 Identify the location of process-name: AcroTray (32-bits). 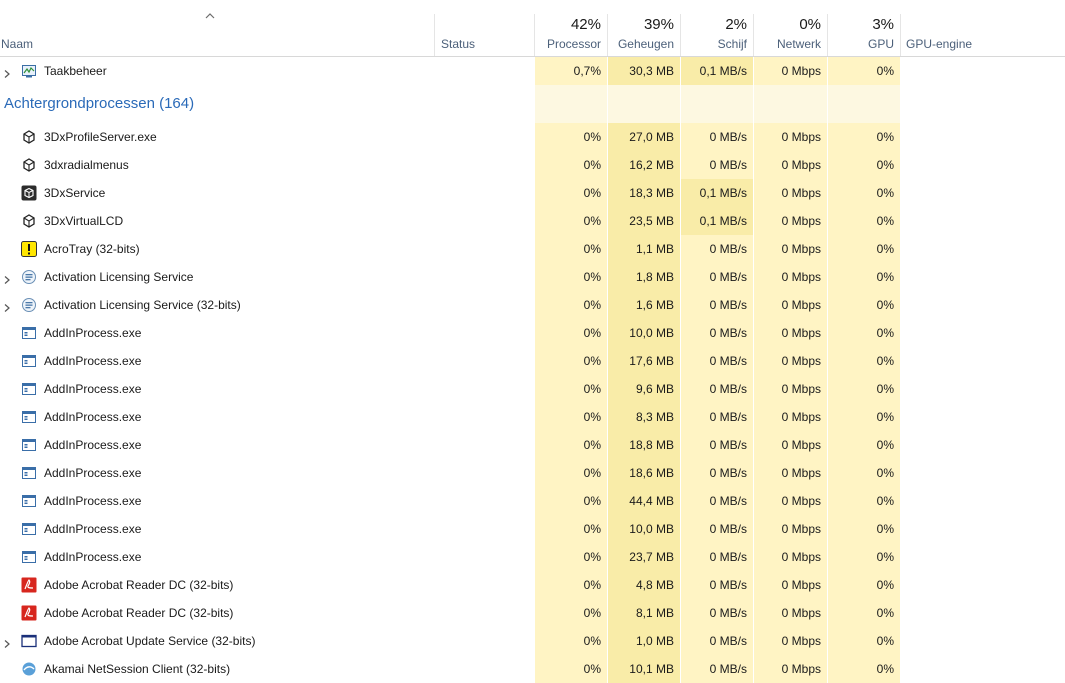
(92, 249).